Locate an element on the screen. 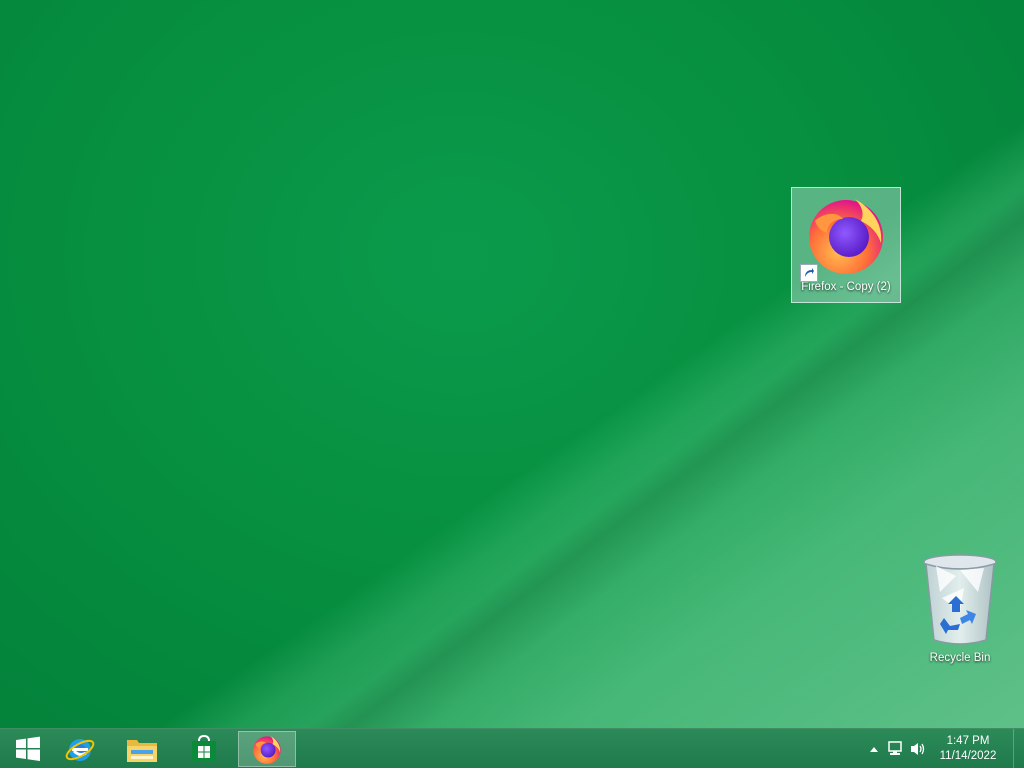 The height and width of the screenshot is (769, 1024). clock-time: 1:47 PM is located at coordinates (968, 741).